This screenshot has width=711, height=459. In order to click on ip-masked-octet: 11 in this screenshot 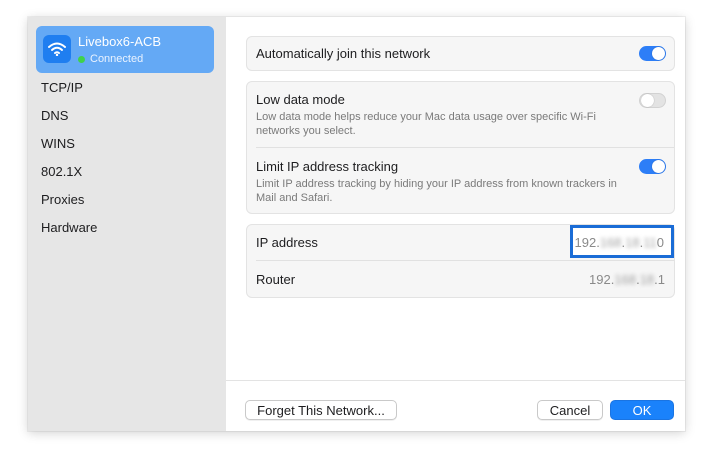, I will do `click(650, 242)`.